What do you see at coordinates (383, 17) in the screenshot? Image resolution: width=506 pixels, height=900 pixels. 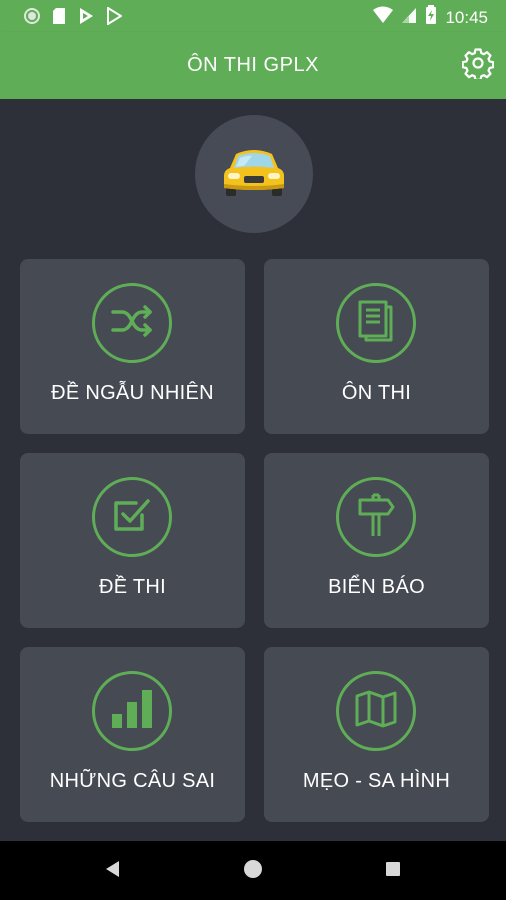 I see `wifi-icon` at bounding box center [383, 17].